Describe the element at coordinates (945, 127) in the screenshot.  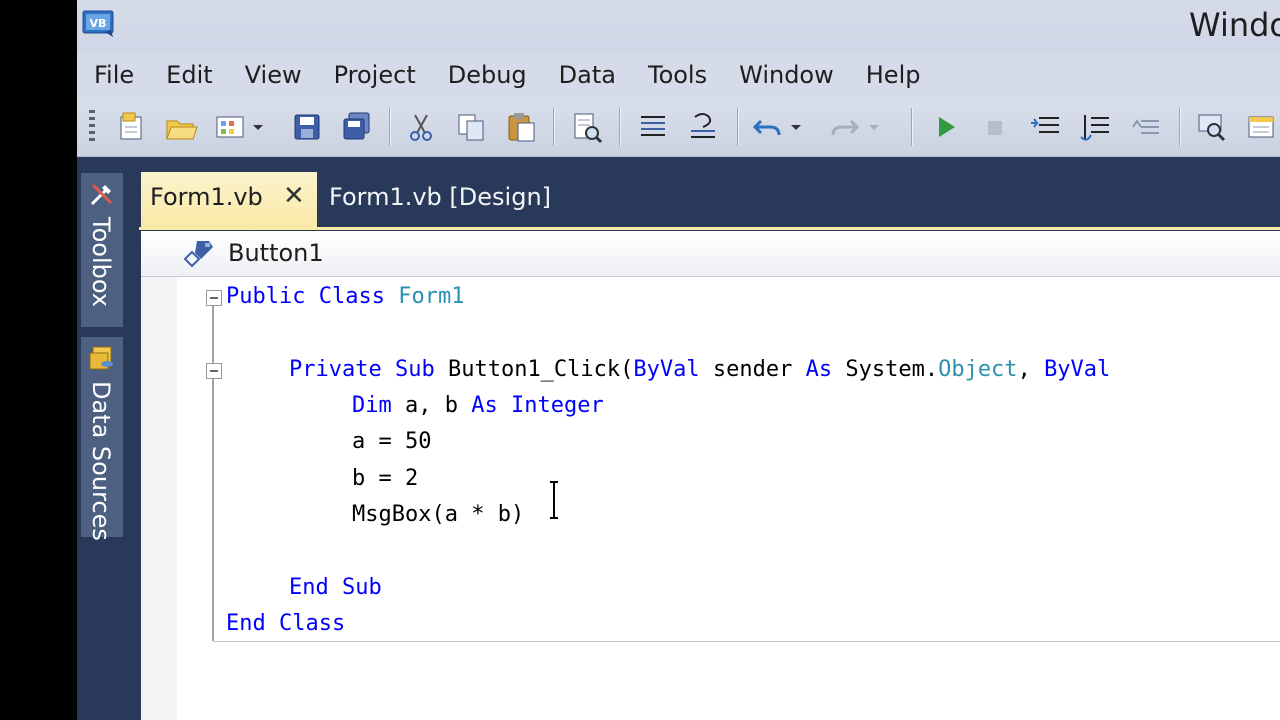
I see `start-debugging-icon` at that location.